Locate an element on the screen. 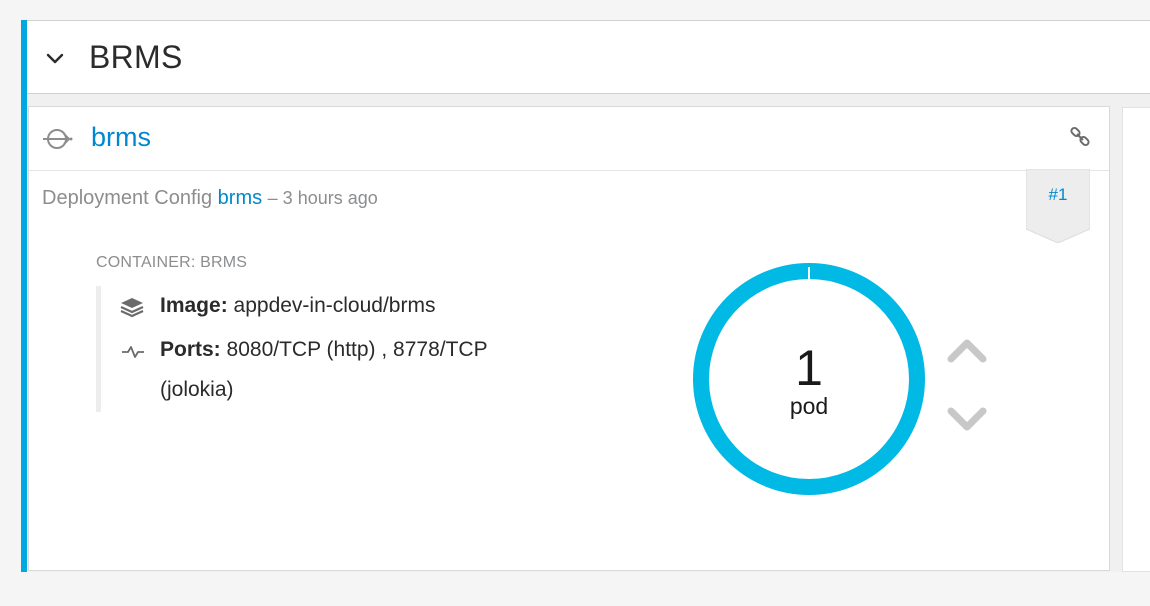 The image size is (1150, 606). deployment-config-prefix: Deployment Config is located at coordinates (127, 198).